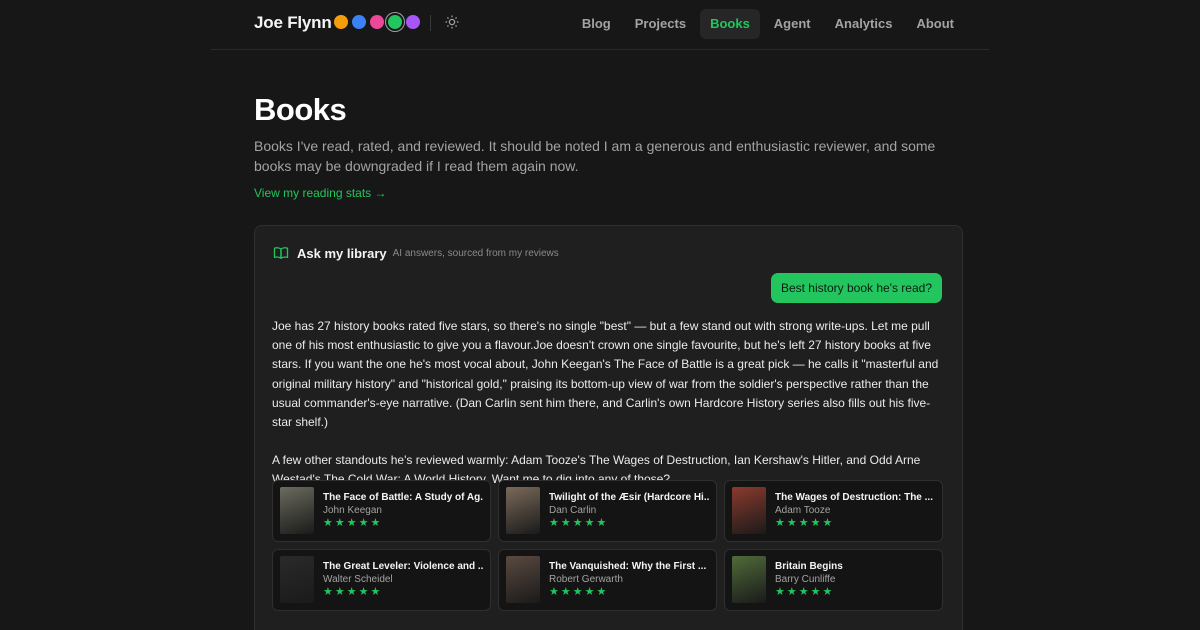  Describe the element at coordinates (803, 510) in the screenshot. I see `book-author: Adam Tooze` at that location.